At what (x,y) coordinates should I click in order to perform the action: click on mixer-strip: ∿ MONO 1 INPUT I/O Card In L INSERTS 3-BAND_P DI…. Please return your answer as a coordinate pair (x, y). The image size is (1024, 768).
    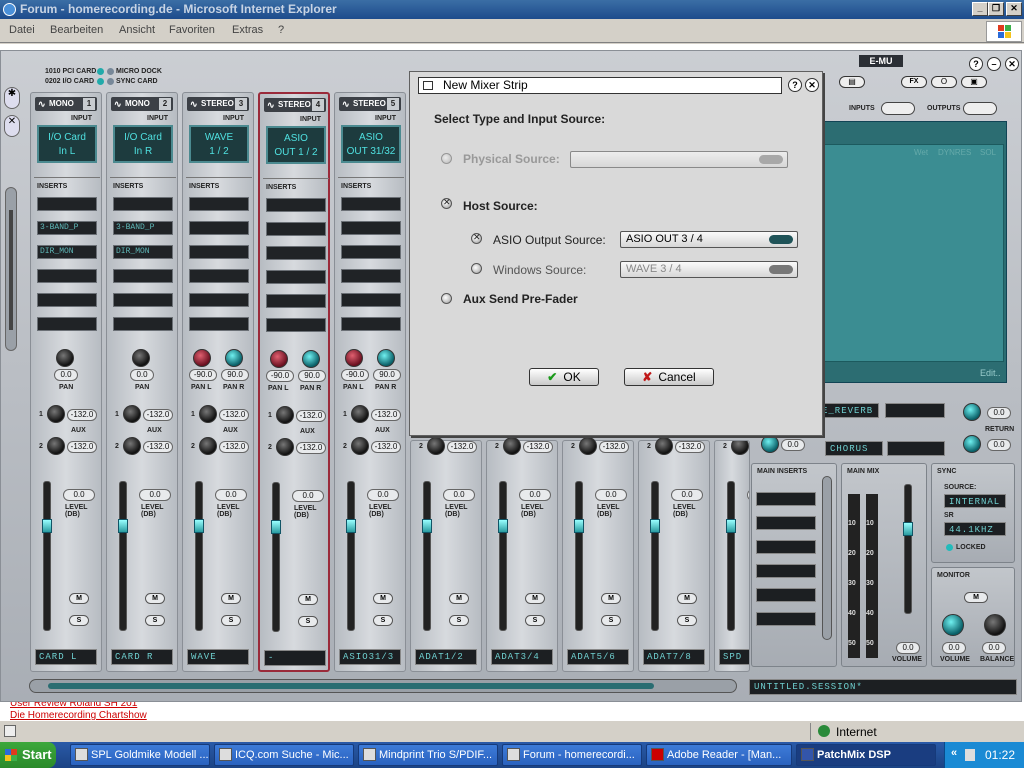
    Looking at the image, I should click on (66, 382).